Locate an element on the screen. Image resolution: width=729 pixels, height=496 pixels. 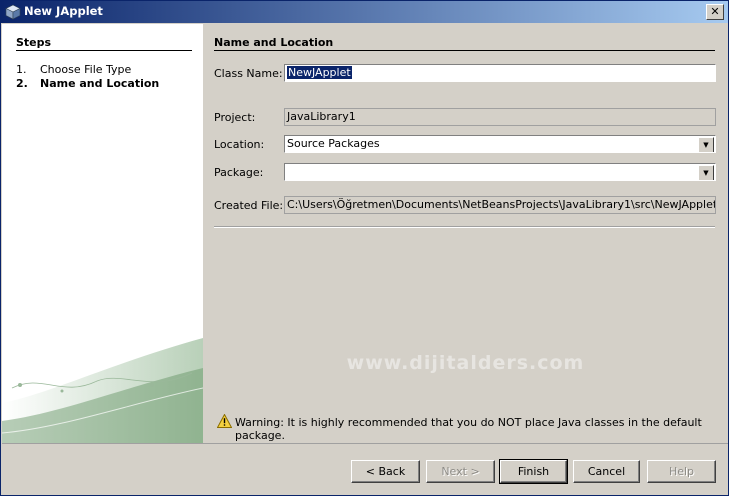
location-dropdown-button: ▼ is located at coordinates (706, 144).